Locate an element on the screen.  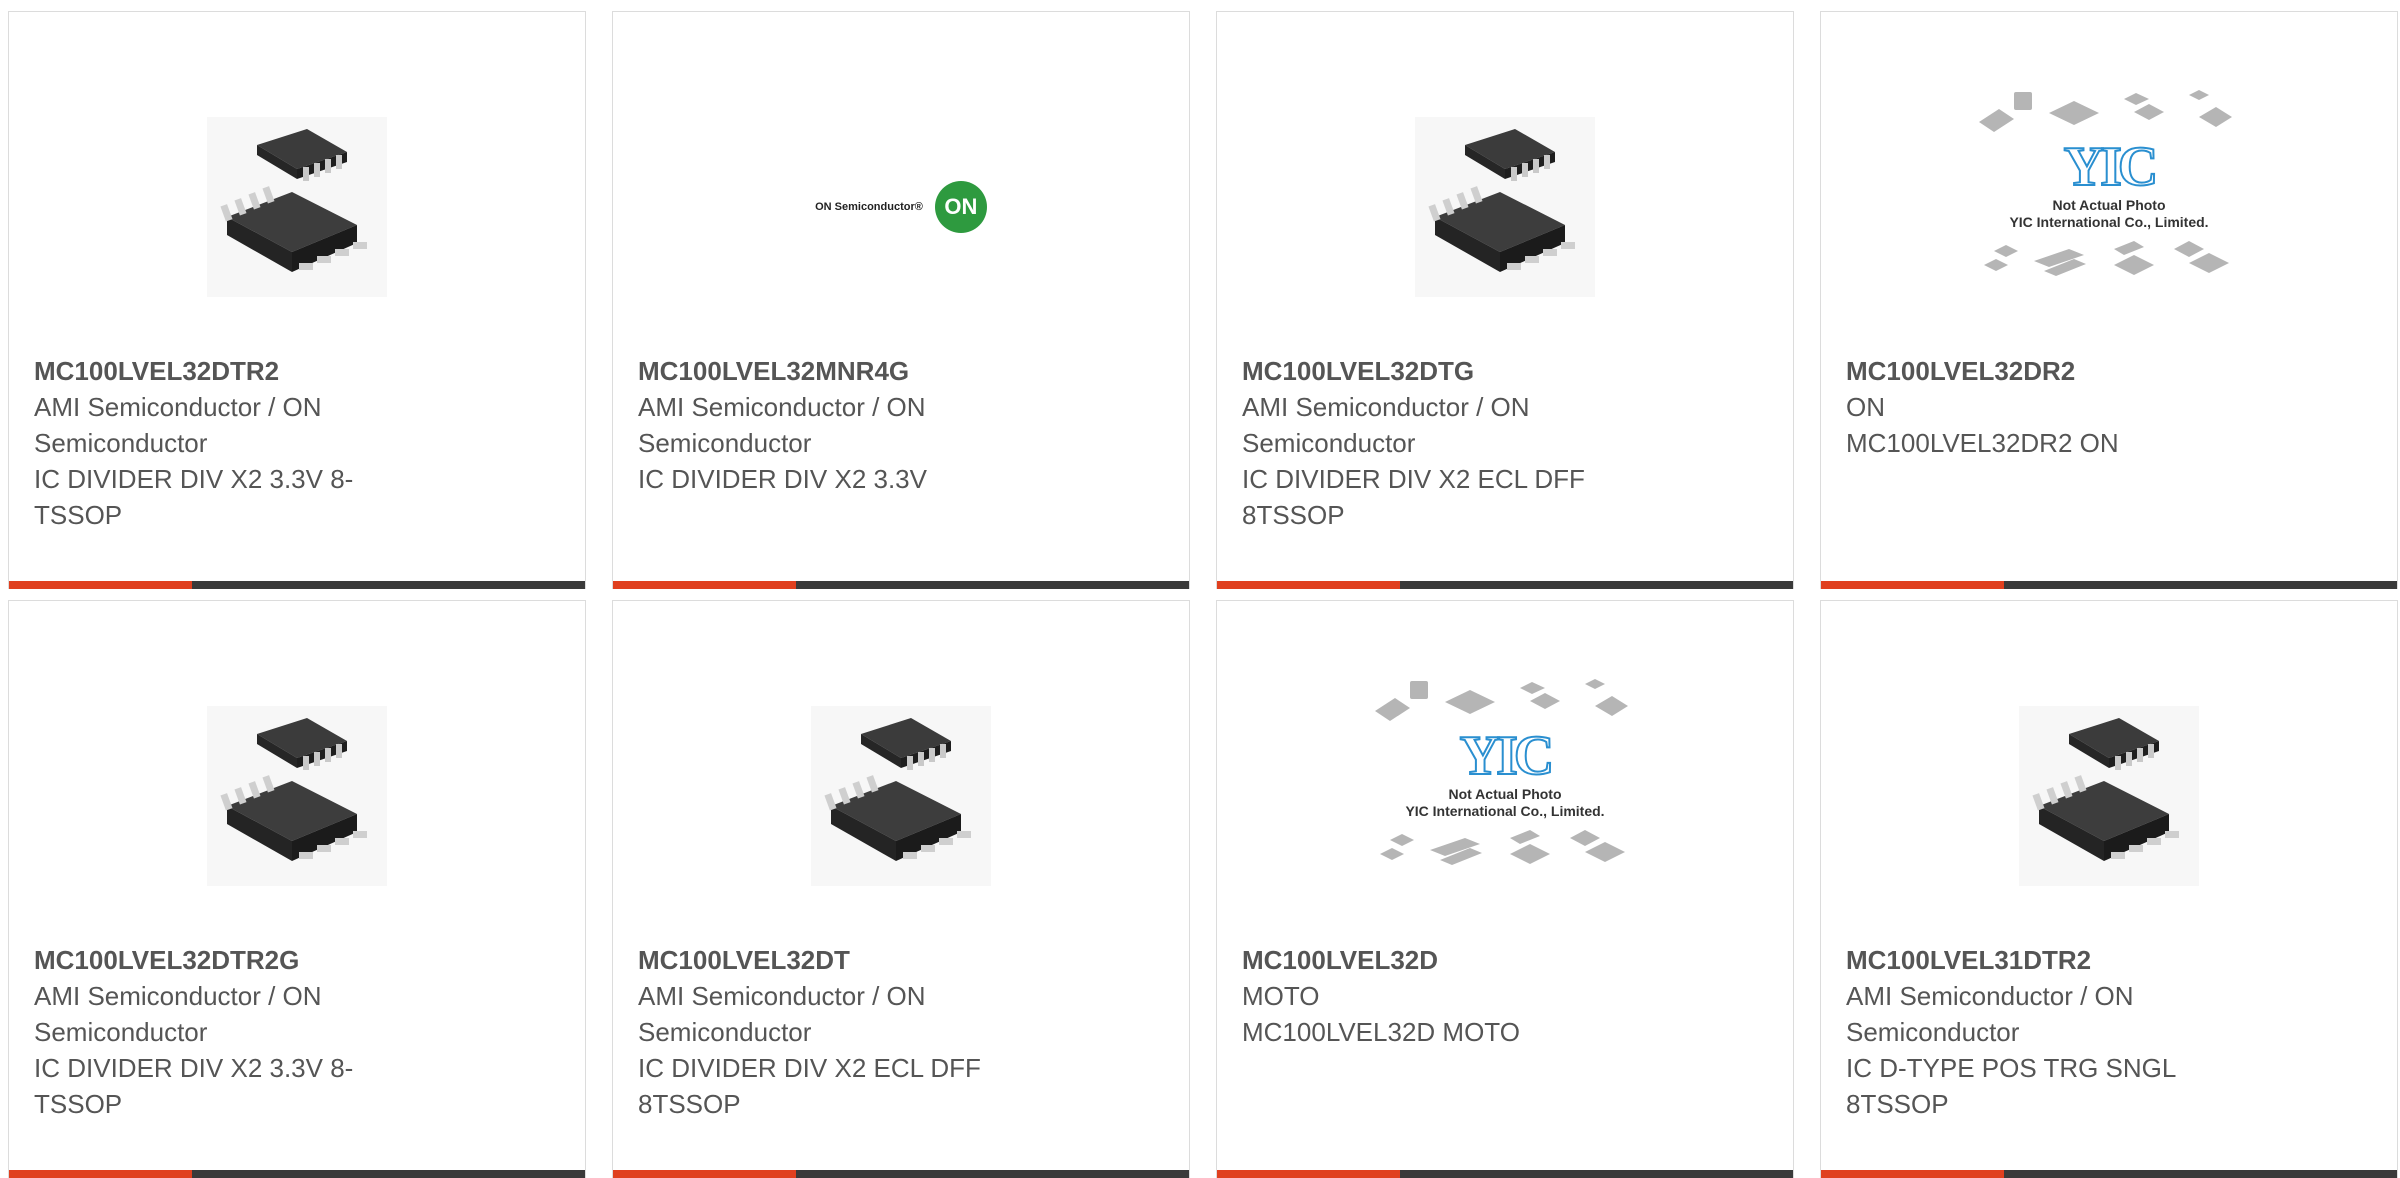
on-semi-wordmark: ON Semiconductor® is located at coordinates (869, 207).